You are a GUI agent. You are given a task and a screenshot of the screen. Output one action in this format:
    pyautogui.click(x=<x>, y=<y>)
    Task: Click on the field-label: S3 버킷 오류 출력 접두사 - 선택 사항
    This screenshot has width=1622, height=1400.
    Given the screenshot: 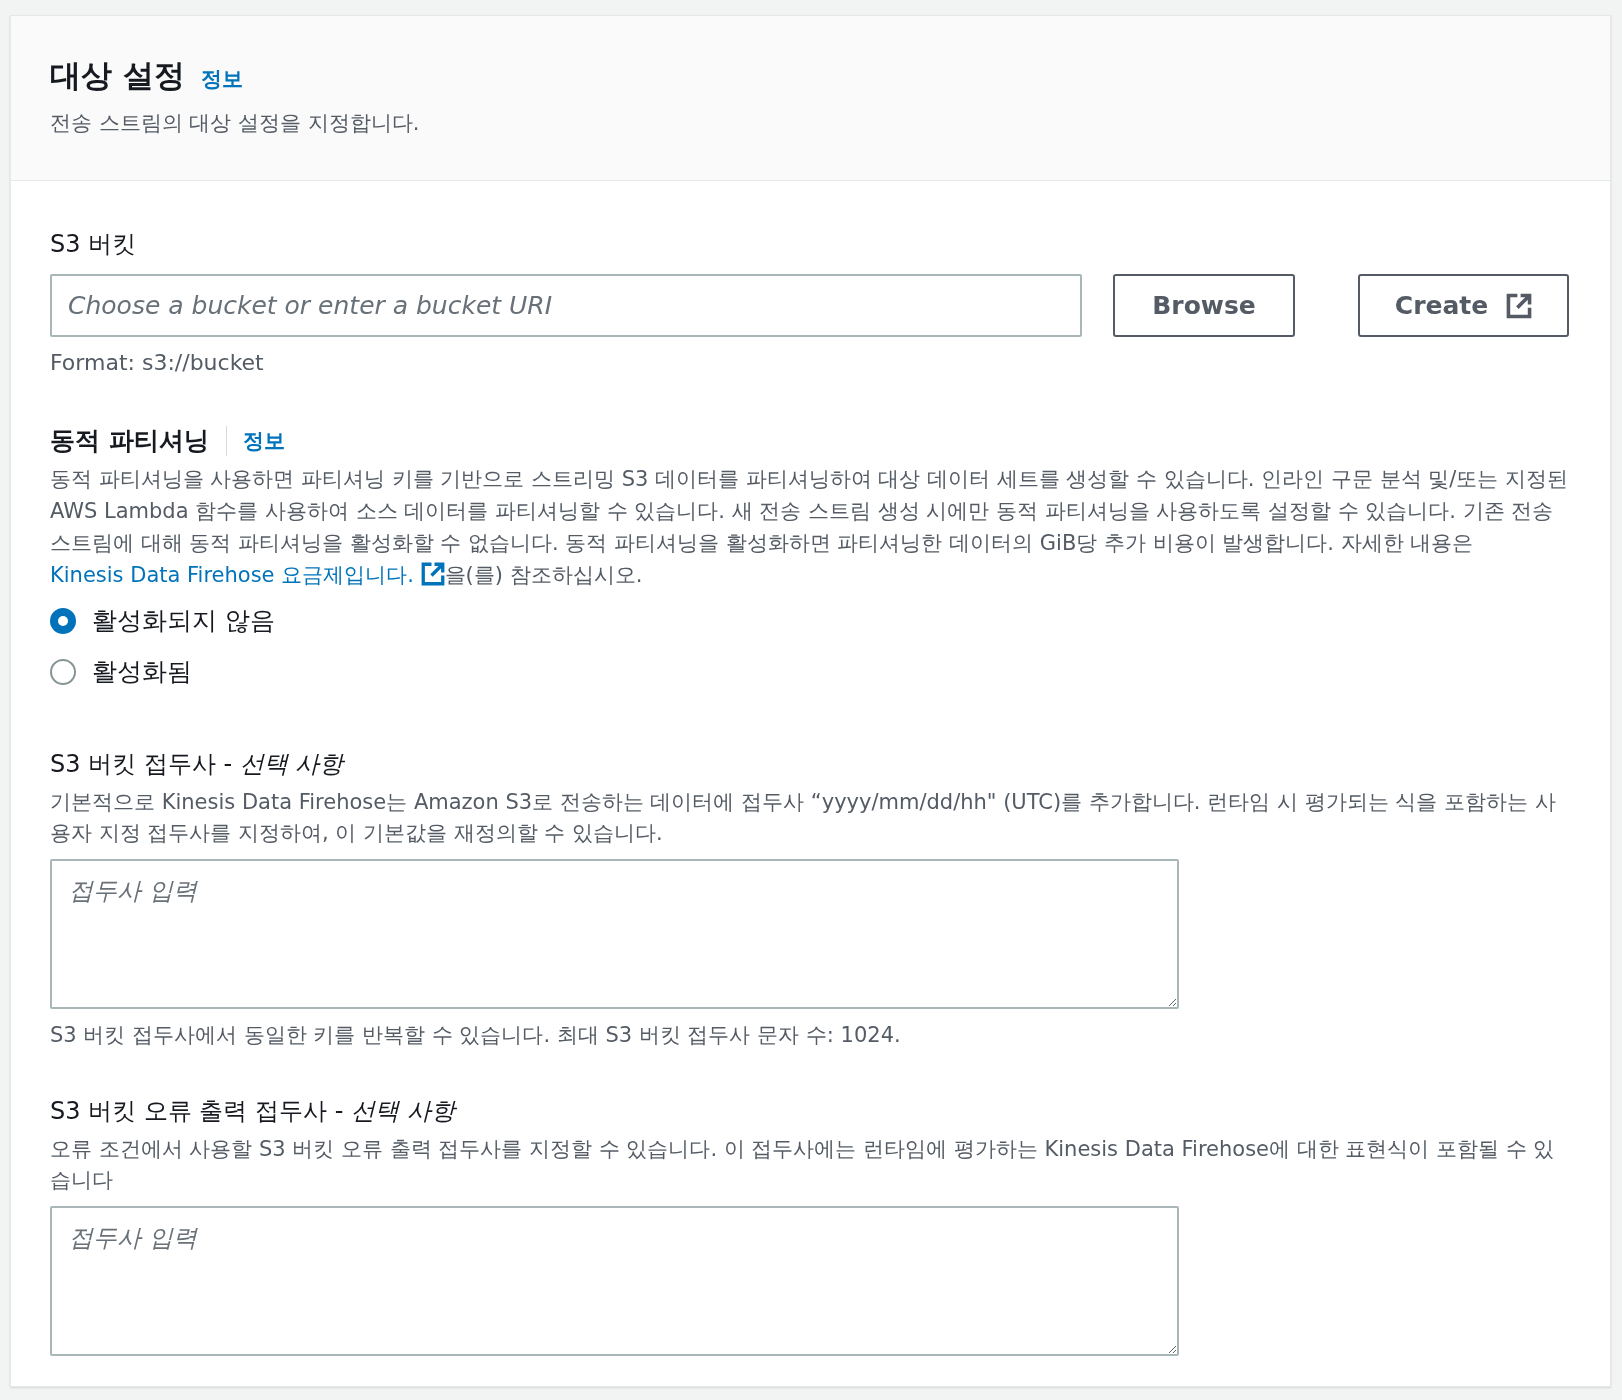 What is the action you would take?
    pyautogui.click(x=254, y=1111)
    